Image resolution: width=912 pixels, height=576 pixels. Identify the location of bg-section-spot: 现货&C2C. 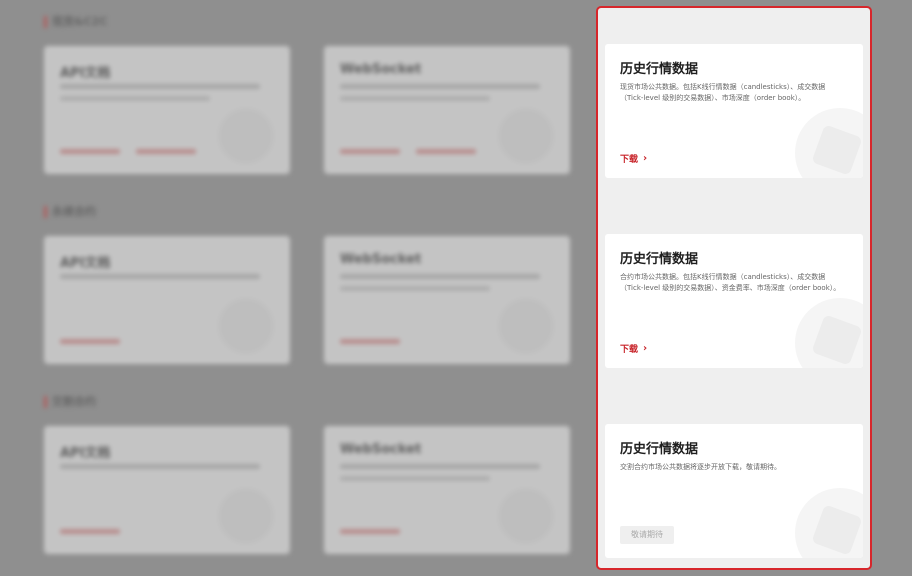
(75, 22).